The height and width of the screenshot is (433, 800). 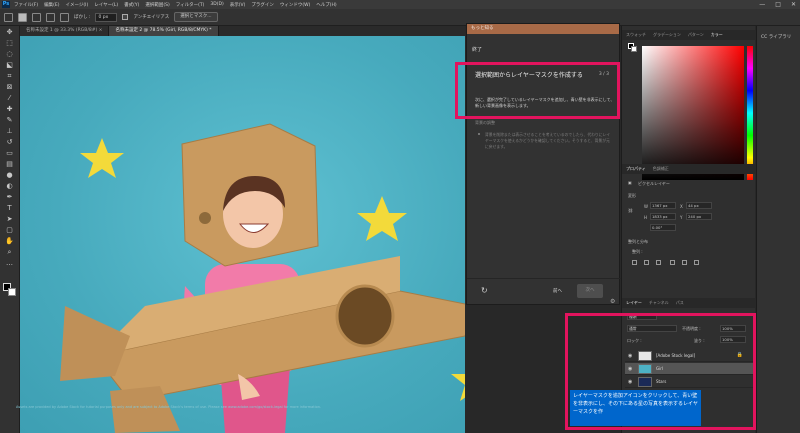 What do you see at coordinates (663, 227) in the screenshot?
I see `angle-field: 0.00°` at bounding box center [663, 227].